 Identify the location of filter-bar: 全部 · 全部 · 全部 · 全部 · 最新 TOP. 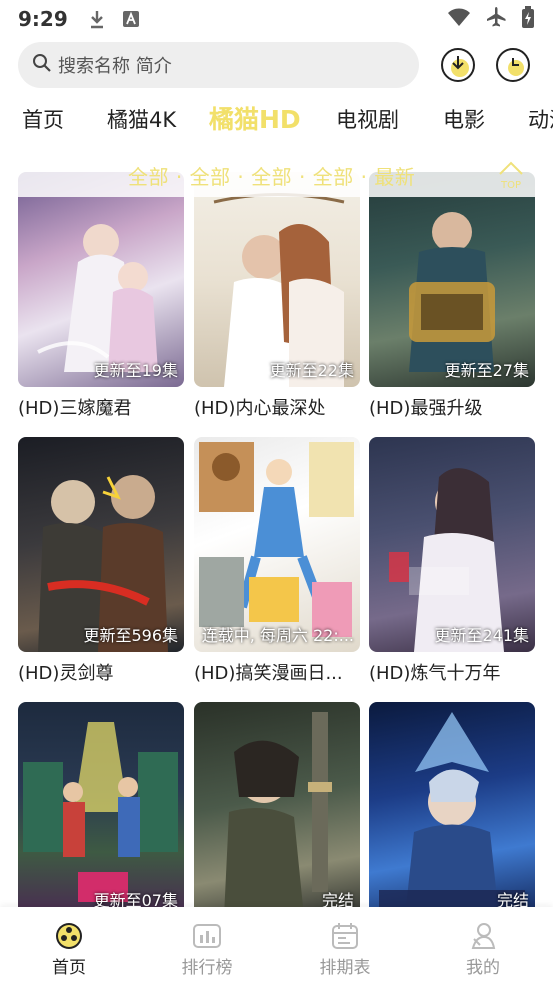
(276, 175).